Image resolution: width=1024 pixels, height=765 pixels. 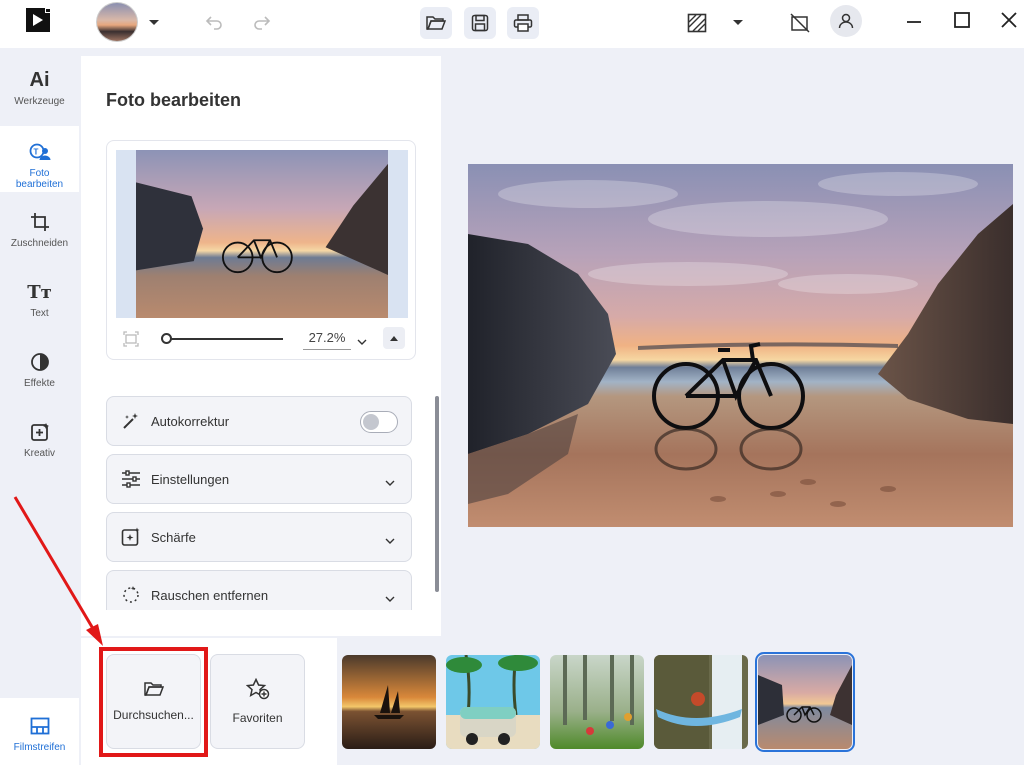 I want to click on sidebar-item-foto-bearbeiten: T Foto bearbeiten, so click(x=39, y=159).